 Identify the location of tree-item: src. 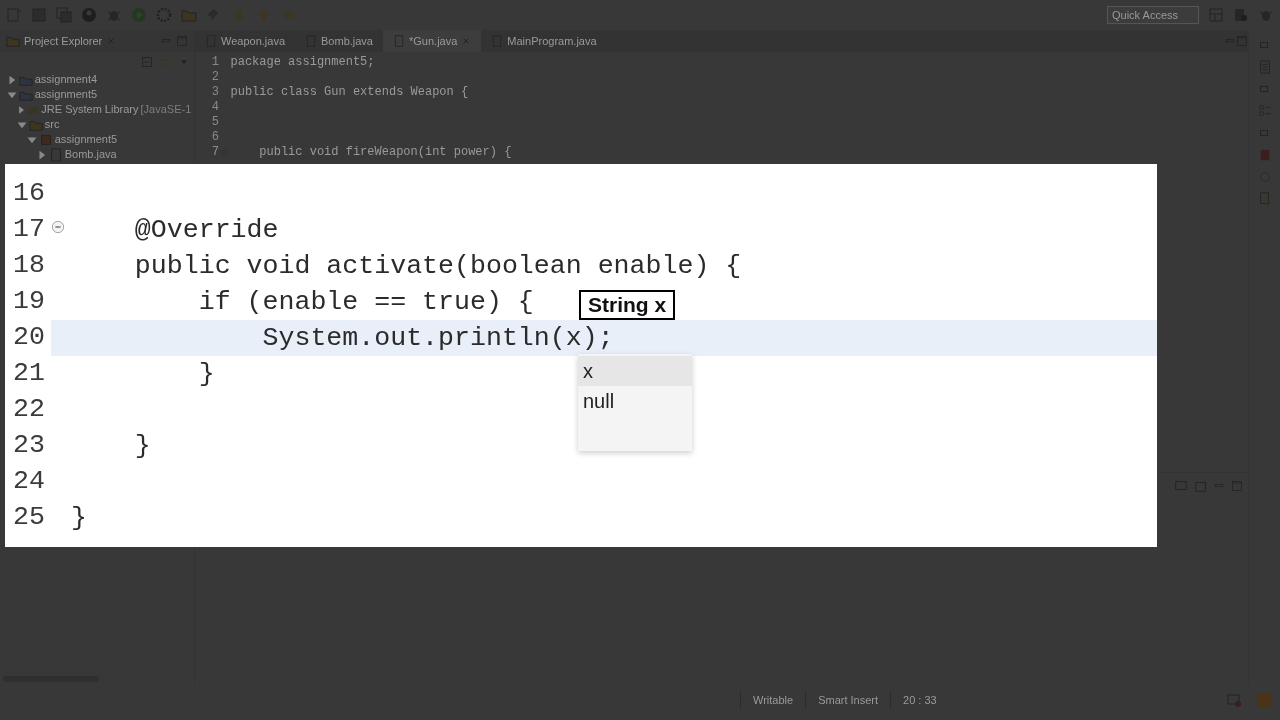
(52, 124).